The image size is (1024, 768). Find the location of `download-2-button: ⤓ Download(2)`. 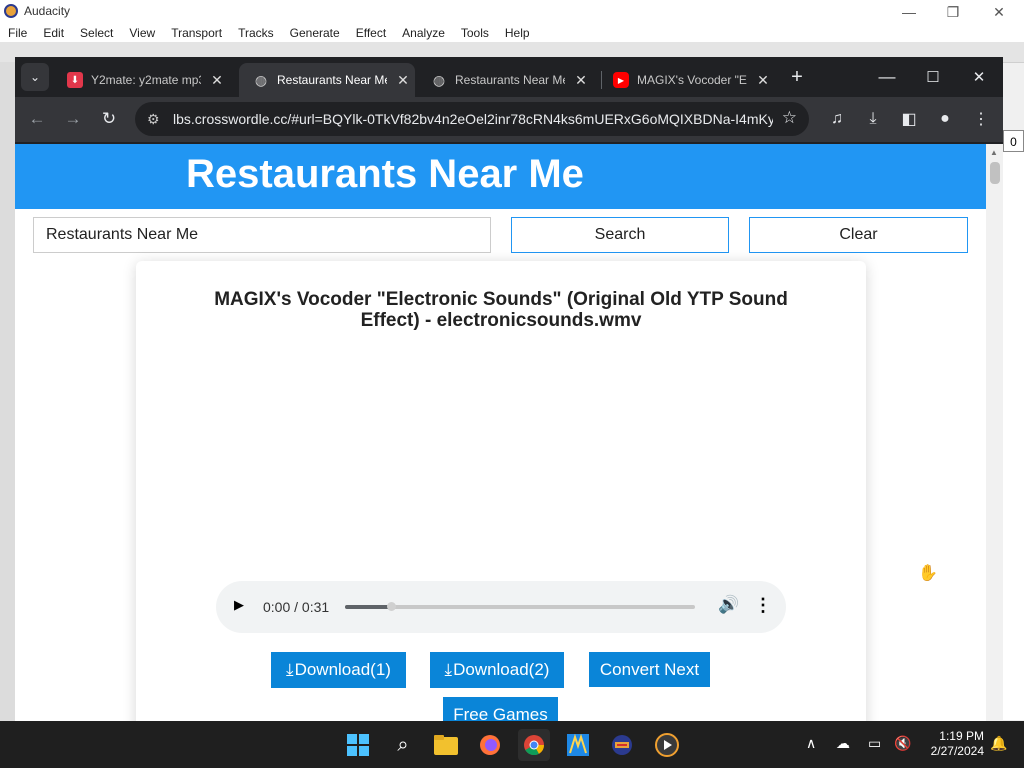

download-2-button: ⤓ Download(2) is located at coordinates (497, 670).